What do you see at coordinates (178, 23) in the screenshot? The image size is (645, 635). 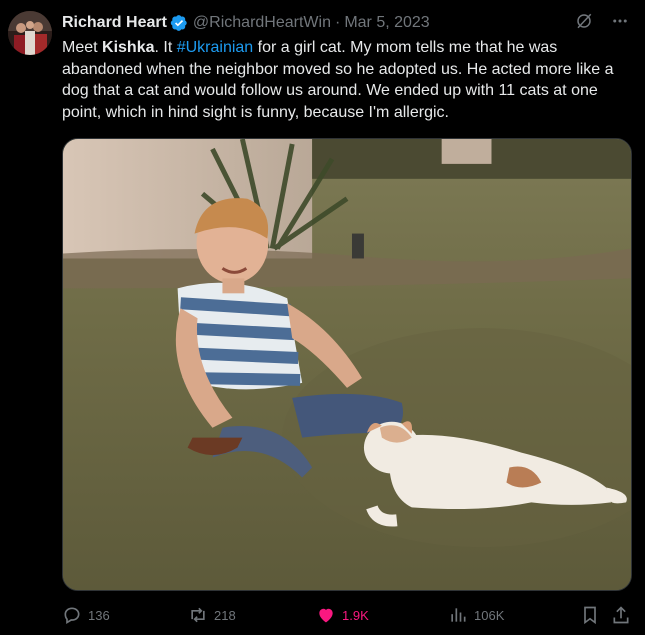 I see `verified-badge-icon` at bounding box center [178, 23].